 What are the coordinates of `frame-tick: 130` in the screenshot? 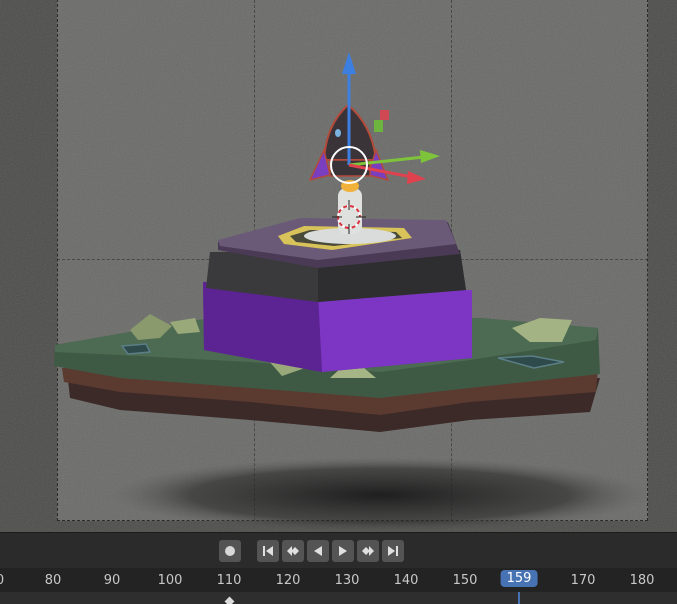 It's located at (347, 580).